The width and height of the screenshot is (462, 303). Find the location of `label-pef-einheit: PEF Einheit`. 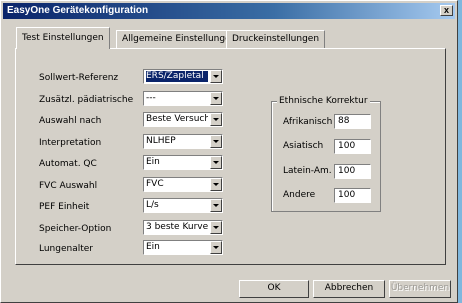

label-pef-einheit: PEF Einheit is located at coordinates (64, 207).